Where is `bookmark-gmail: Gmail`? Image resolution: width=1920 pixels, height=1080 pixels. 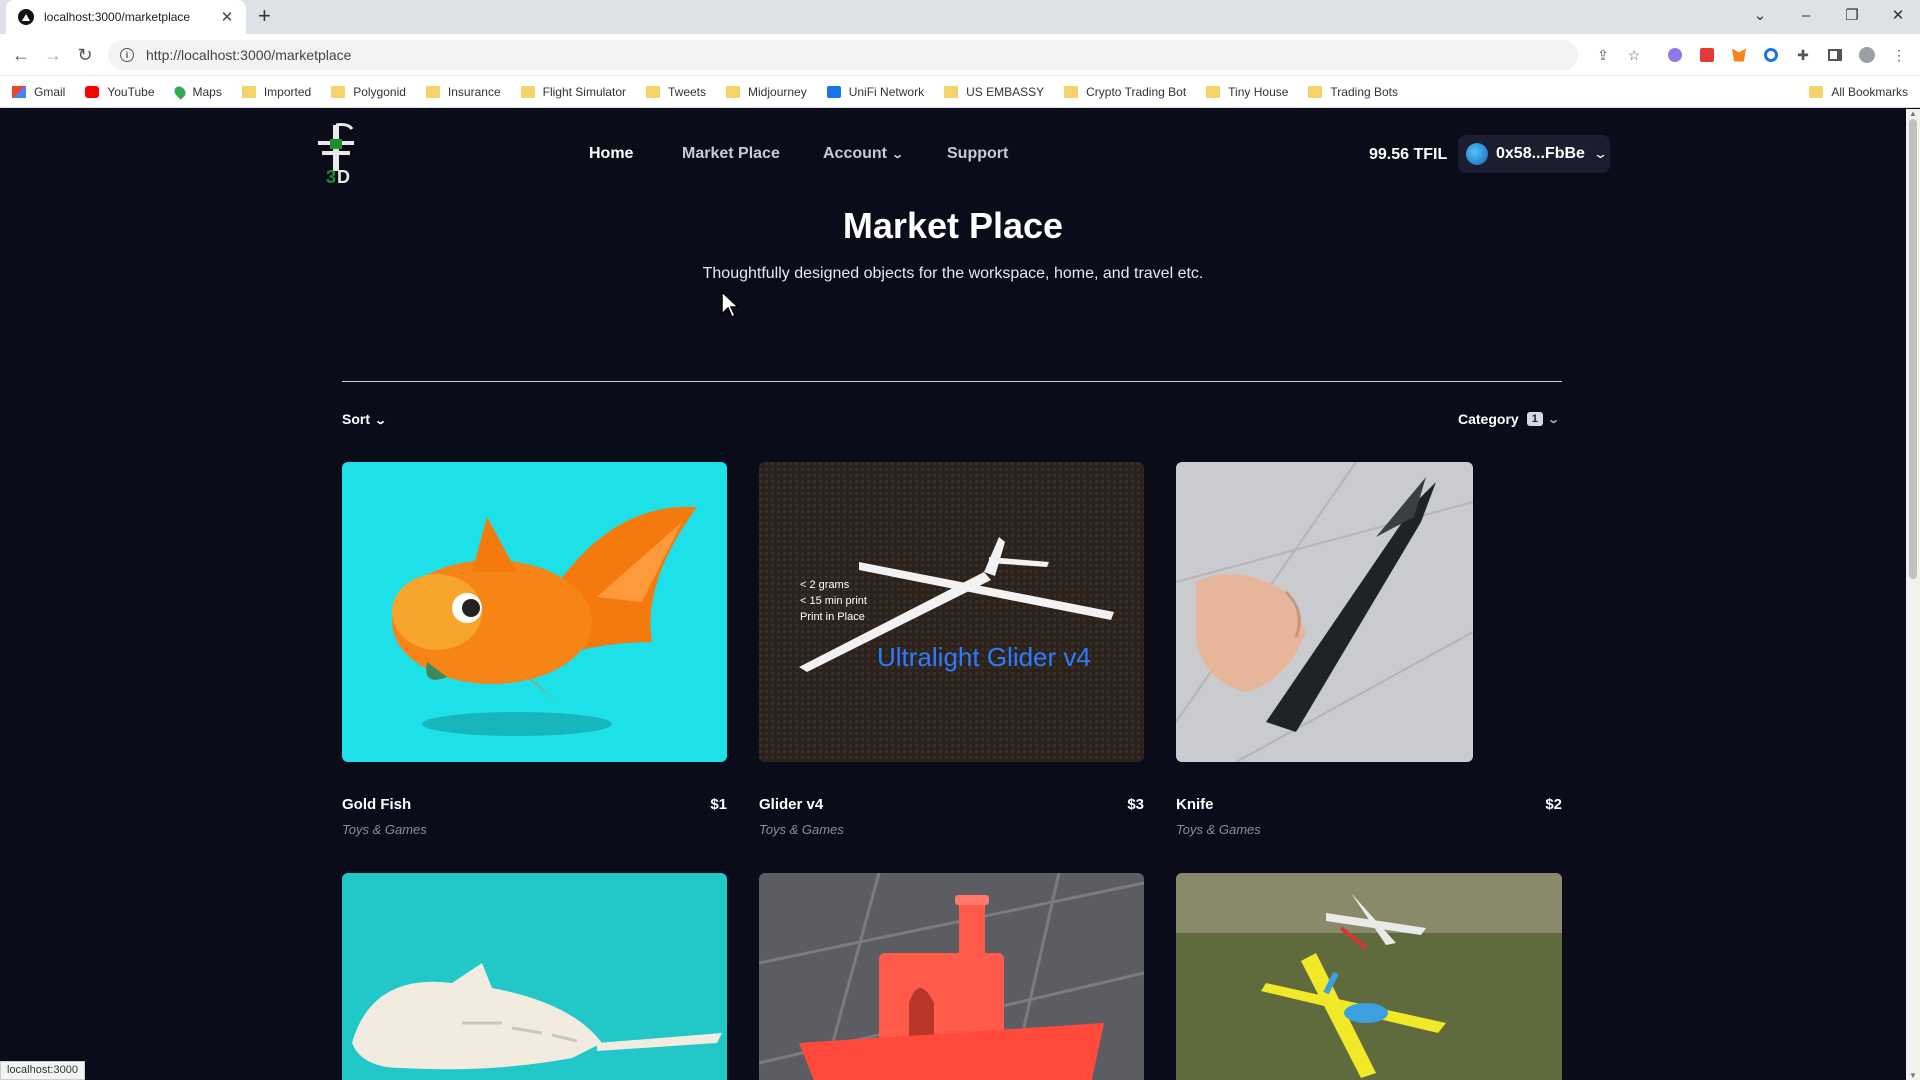 bookmark-gmail: Gmail is located at coordinates (38, 92).